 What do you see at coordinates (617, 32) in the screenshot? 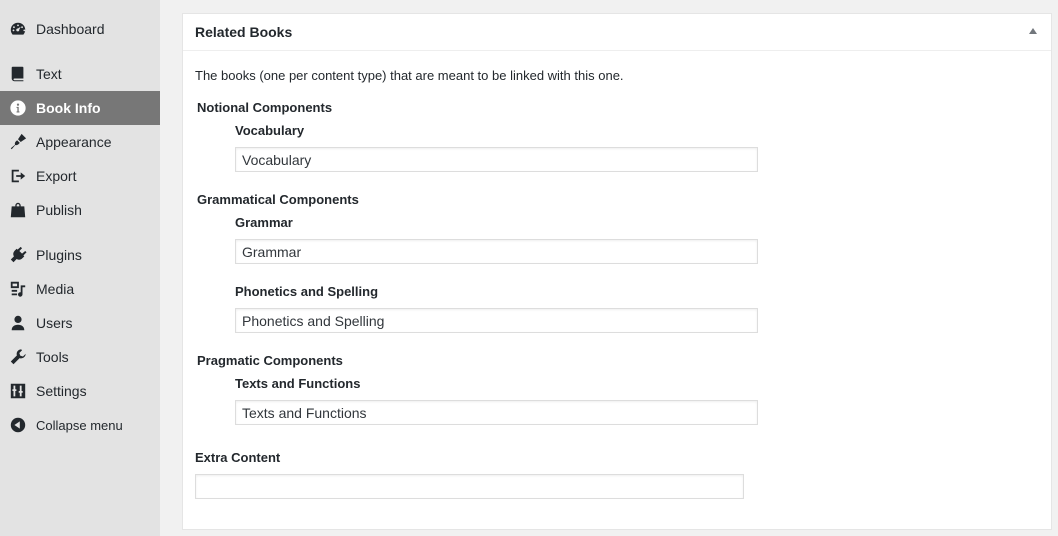
I see `metabox-header: Related Books` at bounding box center [617, 32].